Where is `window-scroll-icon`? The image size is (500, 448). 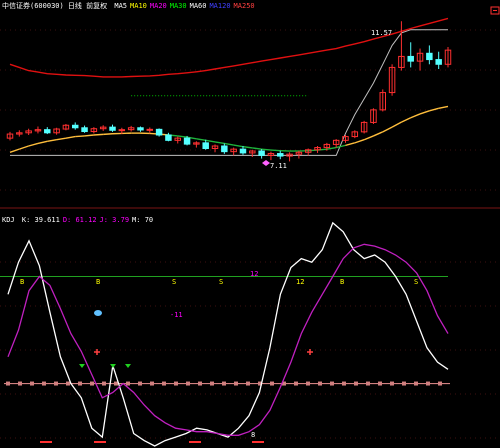
window-scroll-icon is located at coordinates (495, 7).